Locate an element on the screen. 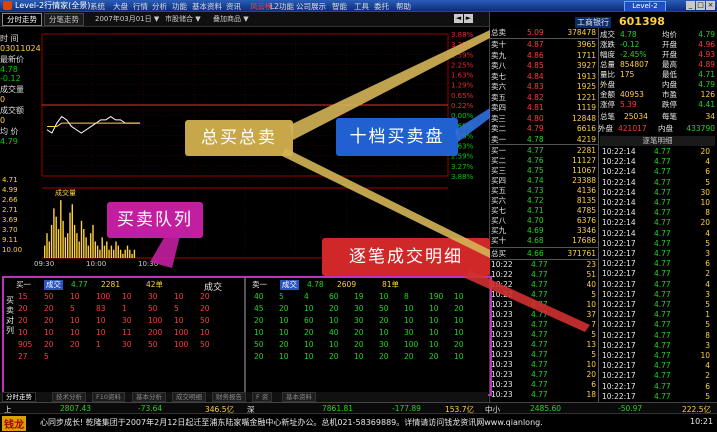 The height and width of the screenshot is (432, 717). minimize-button: _ is located at coordinates (690, 5).